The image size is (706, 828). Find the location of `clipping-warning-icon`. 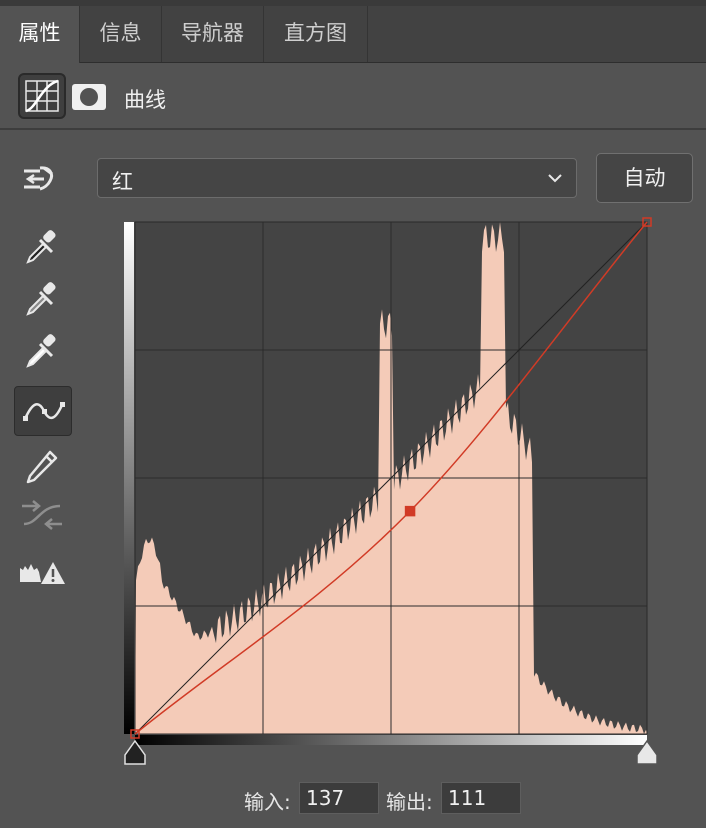

clipping-warning-icon is located at coordinates (42, 573).